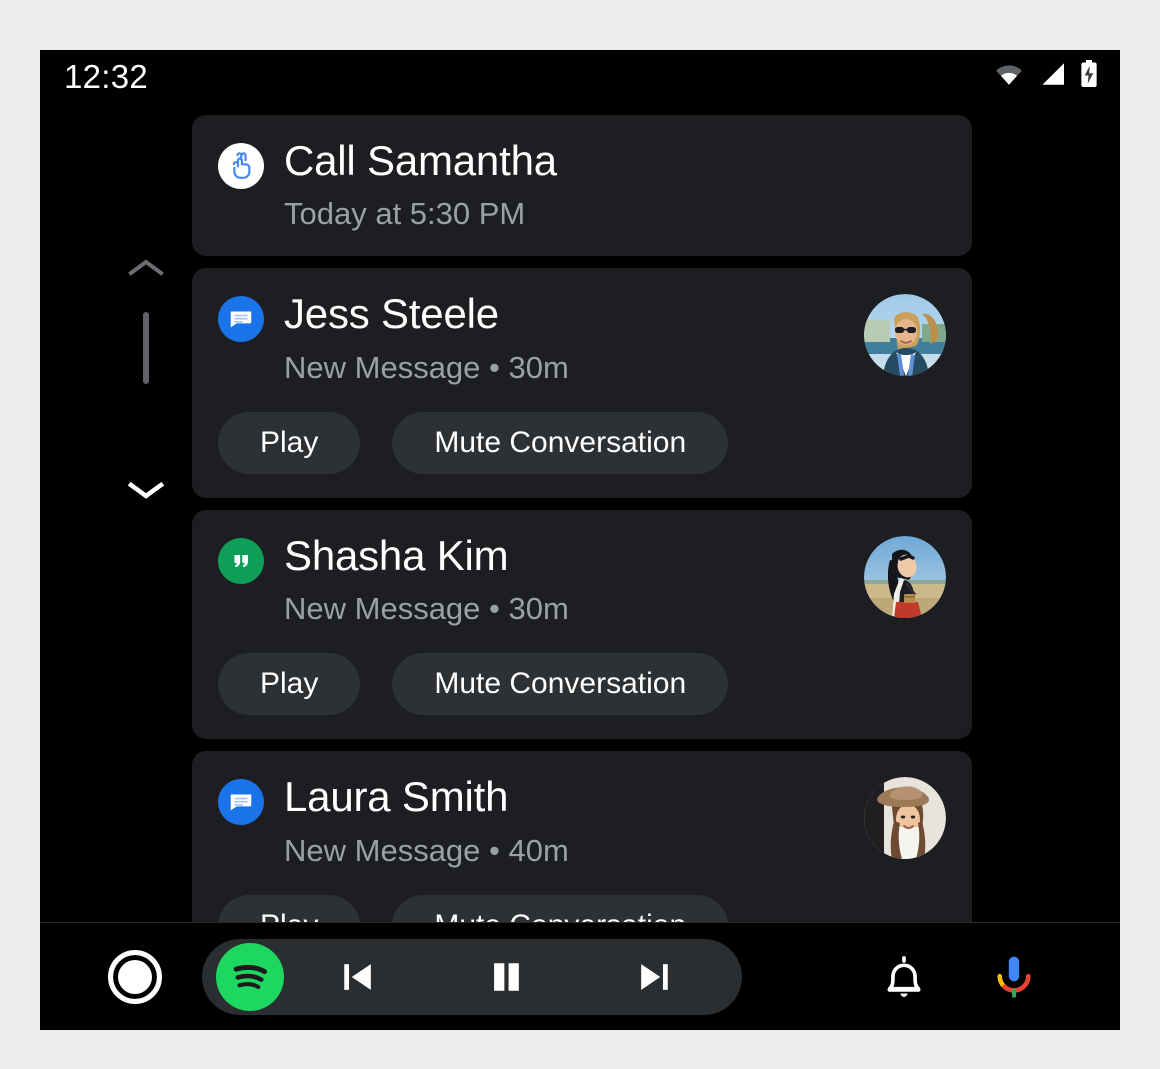  What do you see at coordinates (358, 977) in the screenshot?
I see `previous-track-button` at bounding box center [358, 977].